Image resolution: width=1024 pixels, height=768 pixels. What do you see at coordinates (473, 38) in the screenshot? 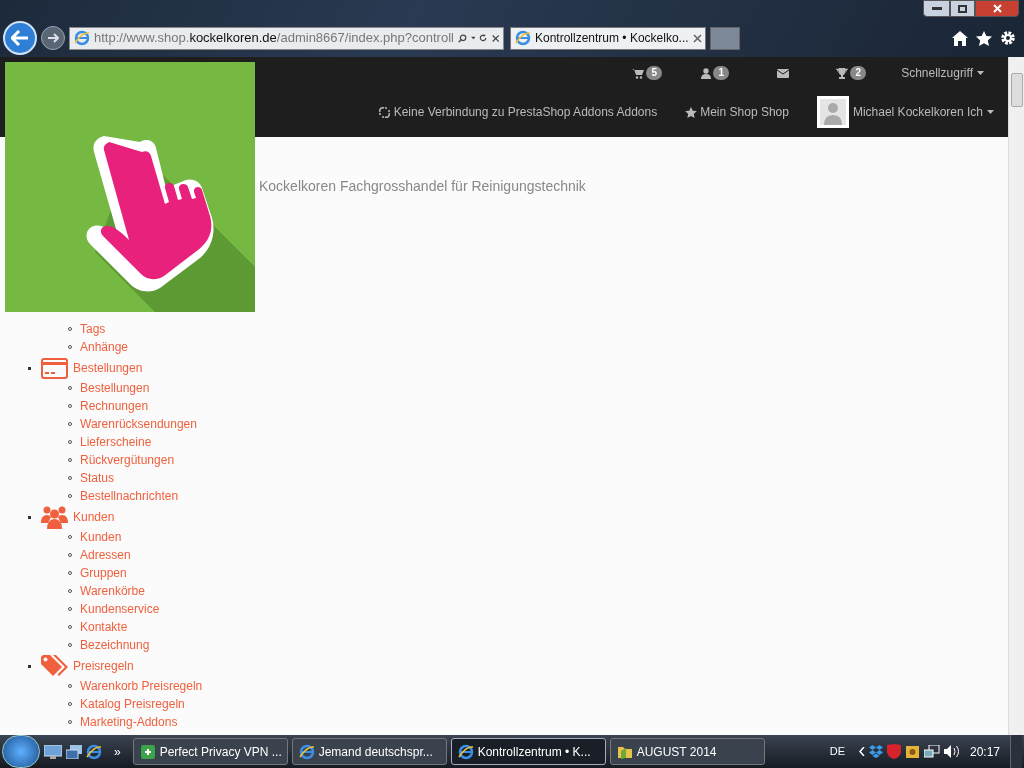
I see `dropdown-icon` at bounding box center [473, 38].